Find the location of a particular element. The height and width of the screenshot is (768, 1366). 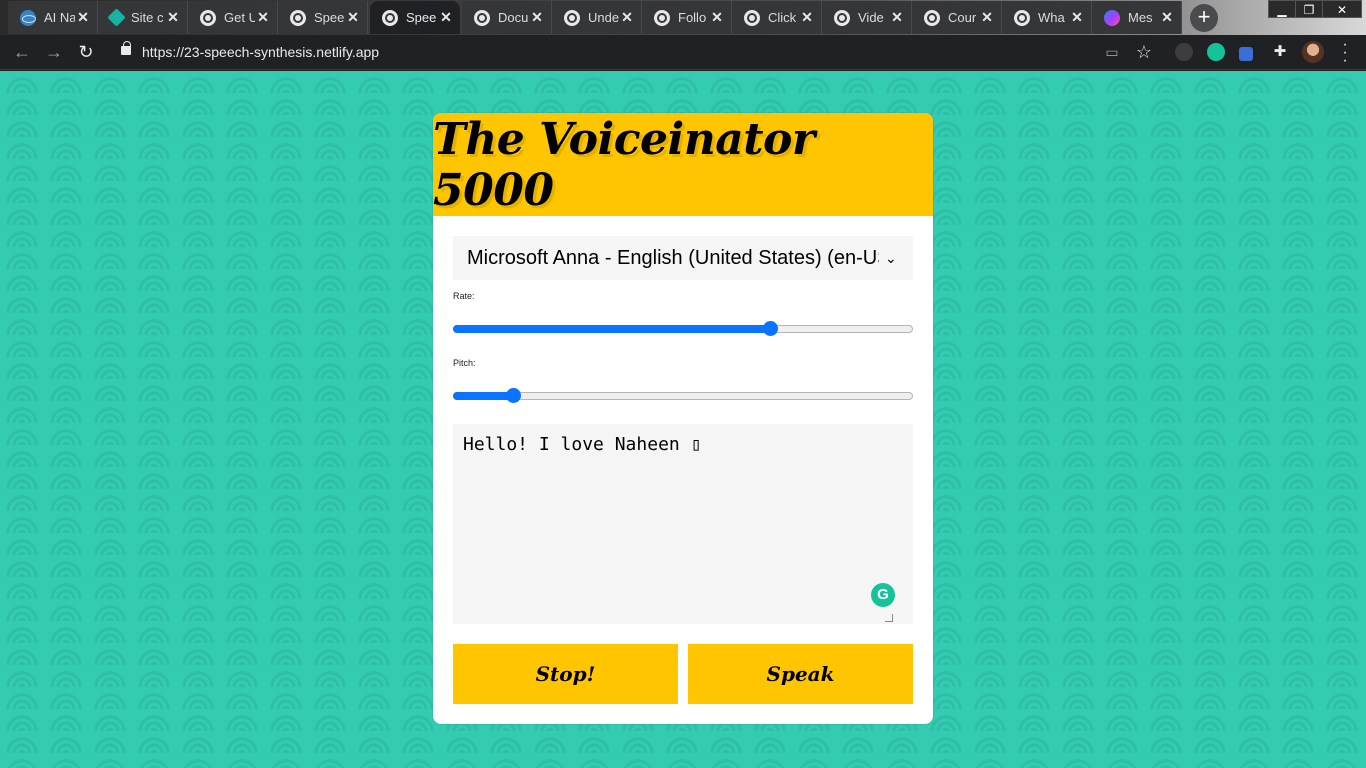

browser-tab: AI Na ✕ is located at coordinates (53, 17).